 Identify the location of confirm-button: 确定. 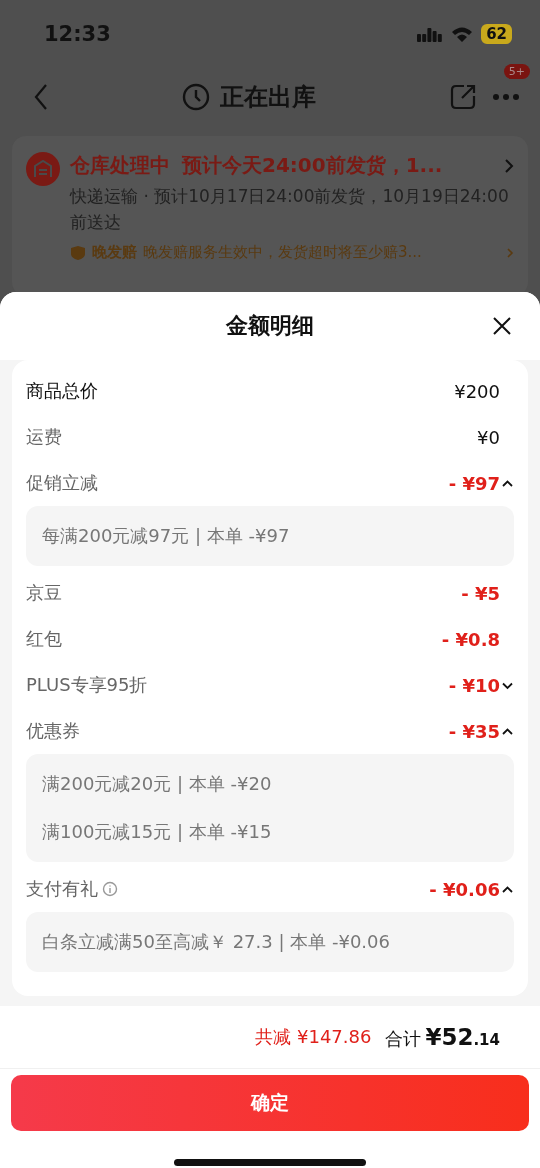
(270, 1103).